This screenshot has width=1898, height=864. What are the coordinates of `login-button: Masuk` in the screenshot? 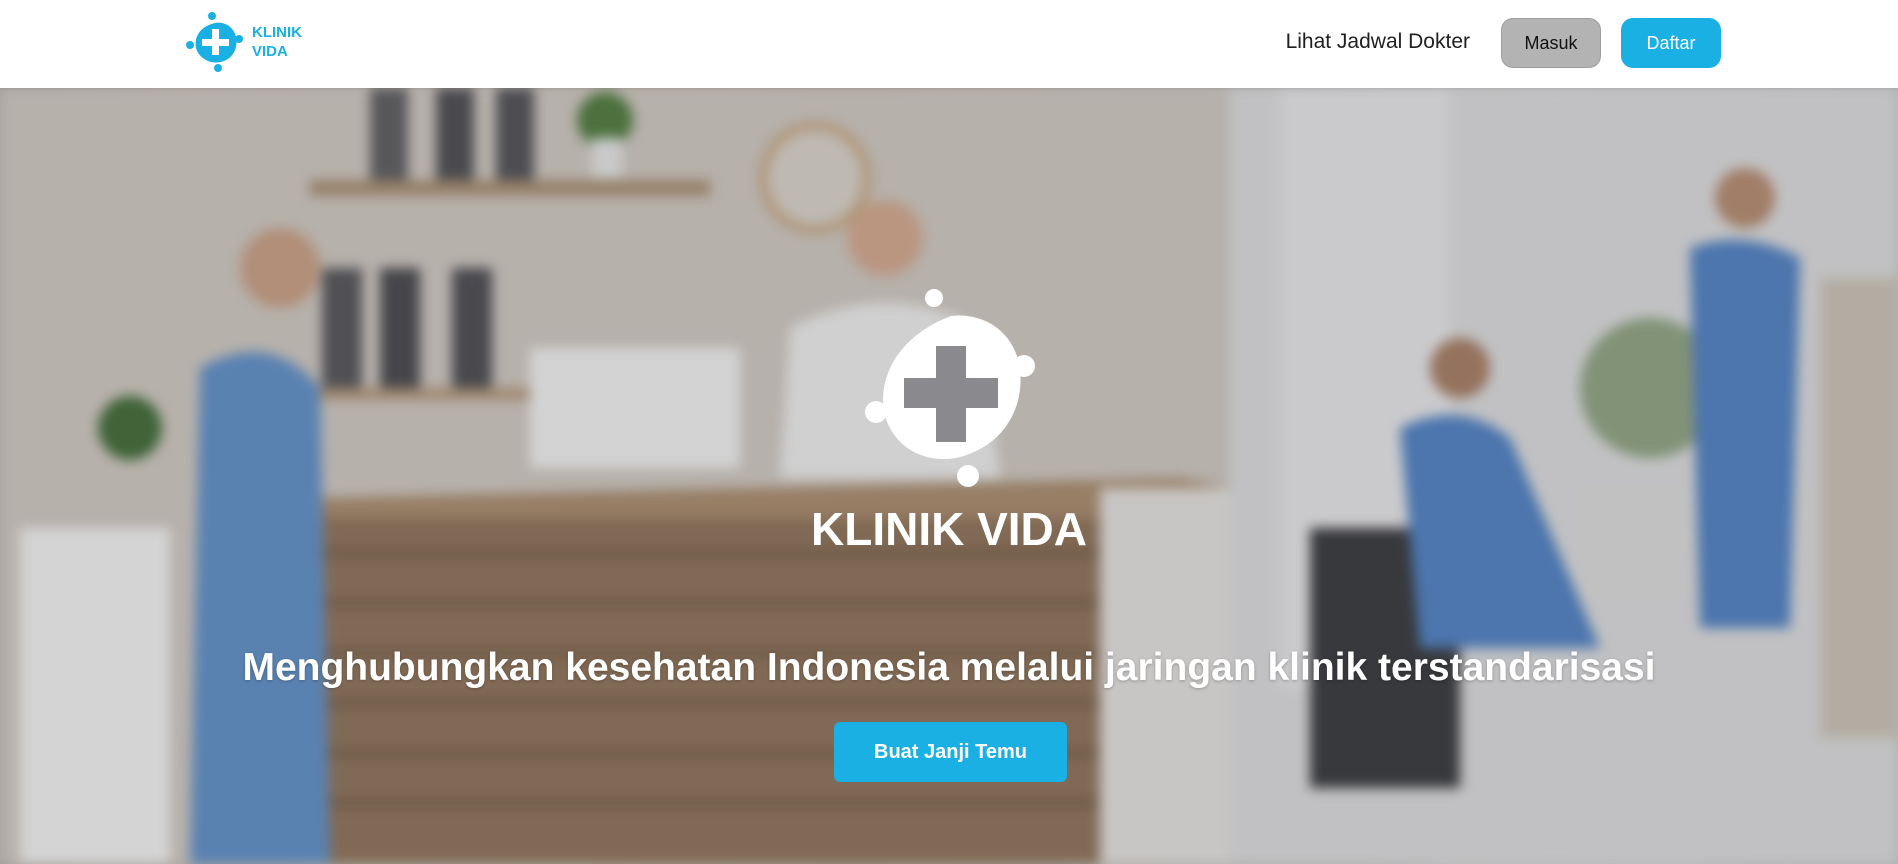 It's located at (1551, 43).